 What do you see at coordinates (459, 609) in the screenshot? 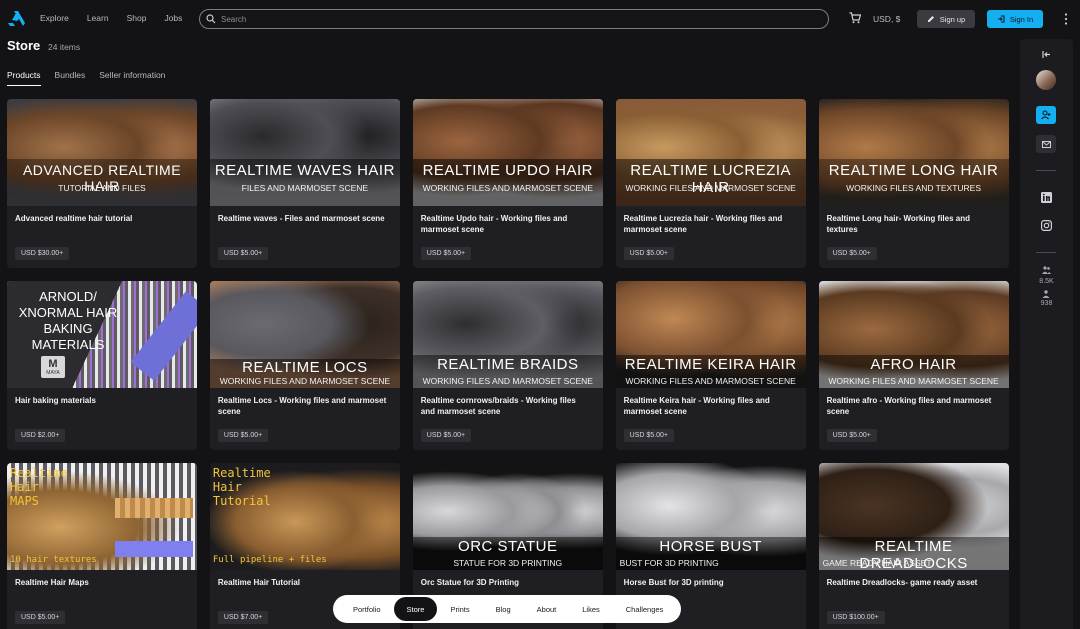
I see `nav-prints: Prints` at bounding box center [459, 609].